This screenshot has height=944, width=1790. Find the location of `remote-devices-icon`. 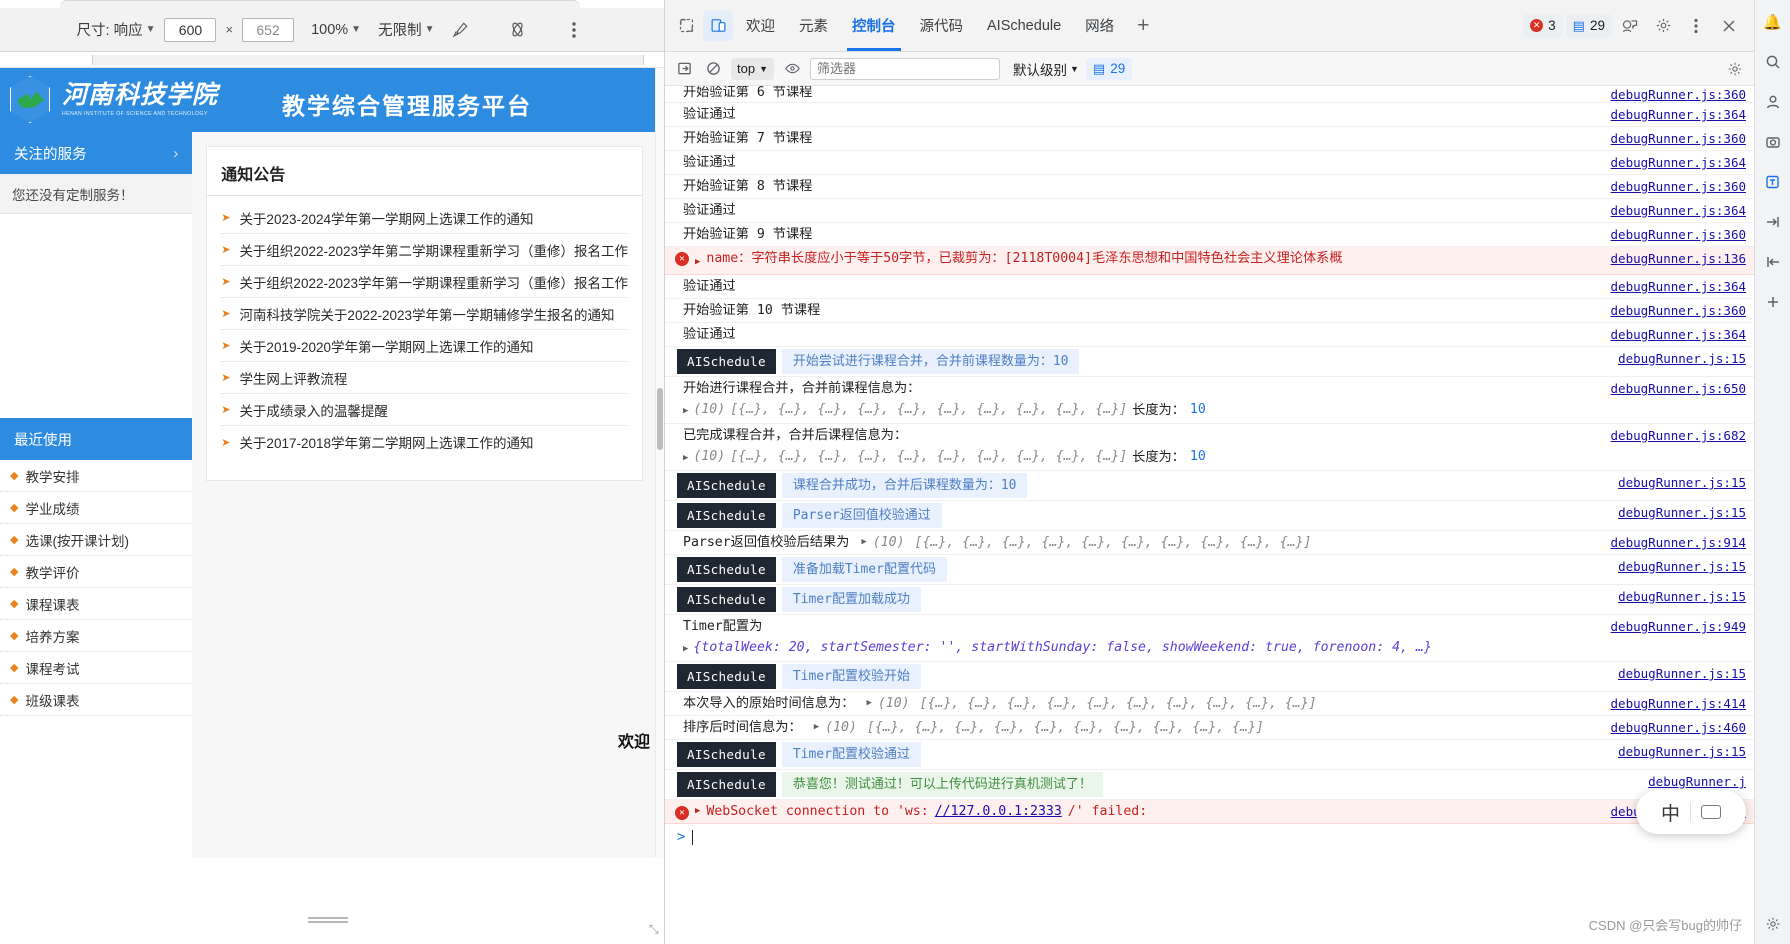

remote-devices-icon is located at coordinates (1630, 26).